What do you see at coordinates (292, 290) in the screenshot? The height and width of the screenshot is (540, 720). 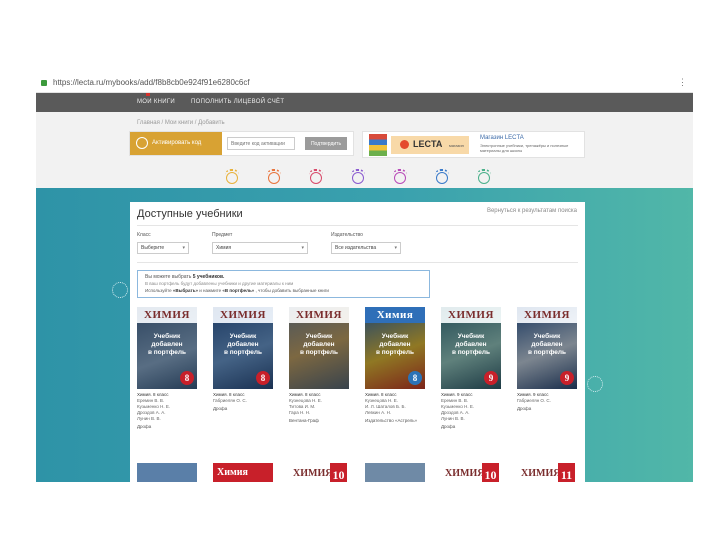 I see `notice-text: , чтобы добавить выбранные книги` at bounding box center [292, 290].